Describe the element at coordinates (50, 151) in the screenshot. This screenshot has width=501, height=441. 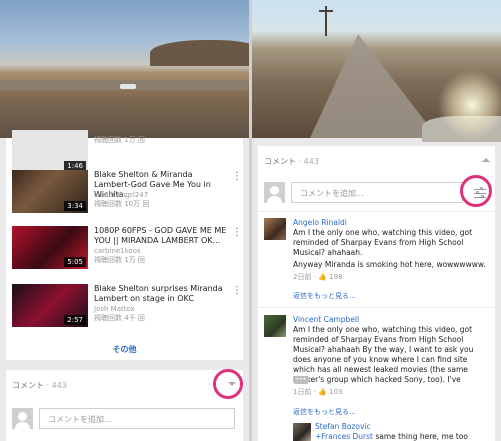
I see `video-thumbnail: 1:46` at that location.